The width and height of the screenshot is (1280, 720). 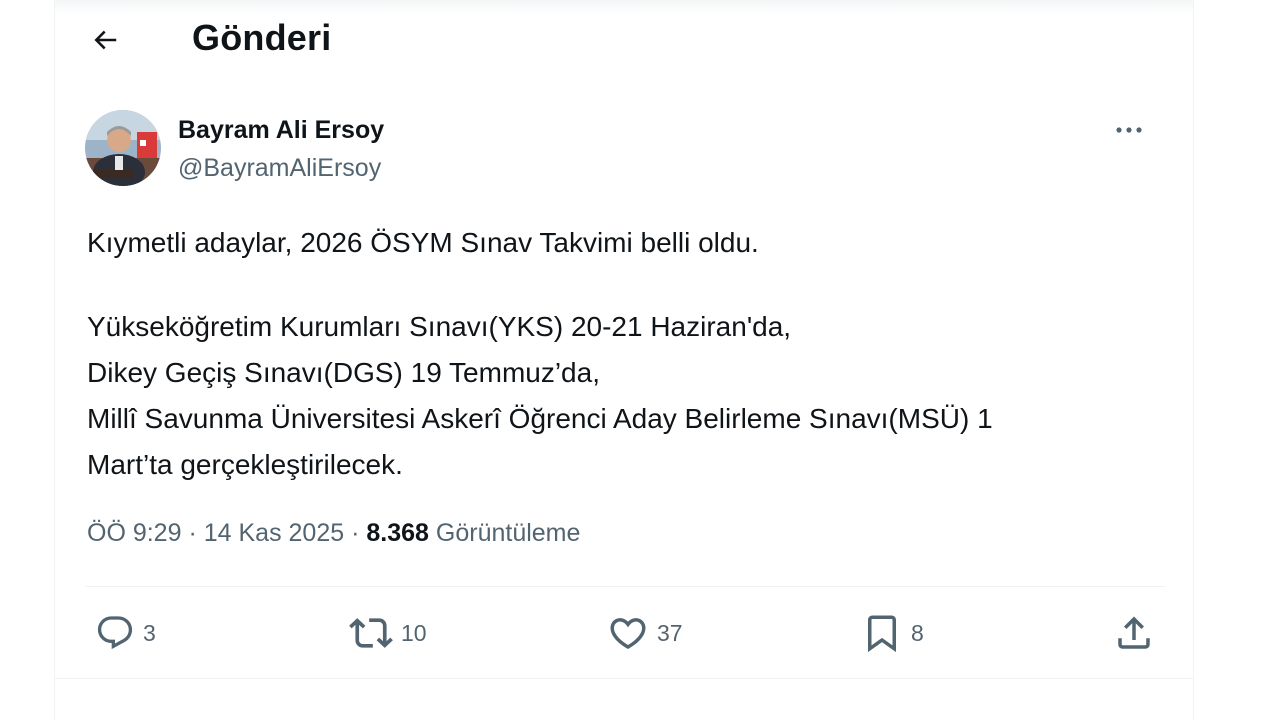 What do you see at coordinates (917, 632) in the screenshot?
I see `bookmark-count: 8` at bounding box center [917, 632].